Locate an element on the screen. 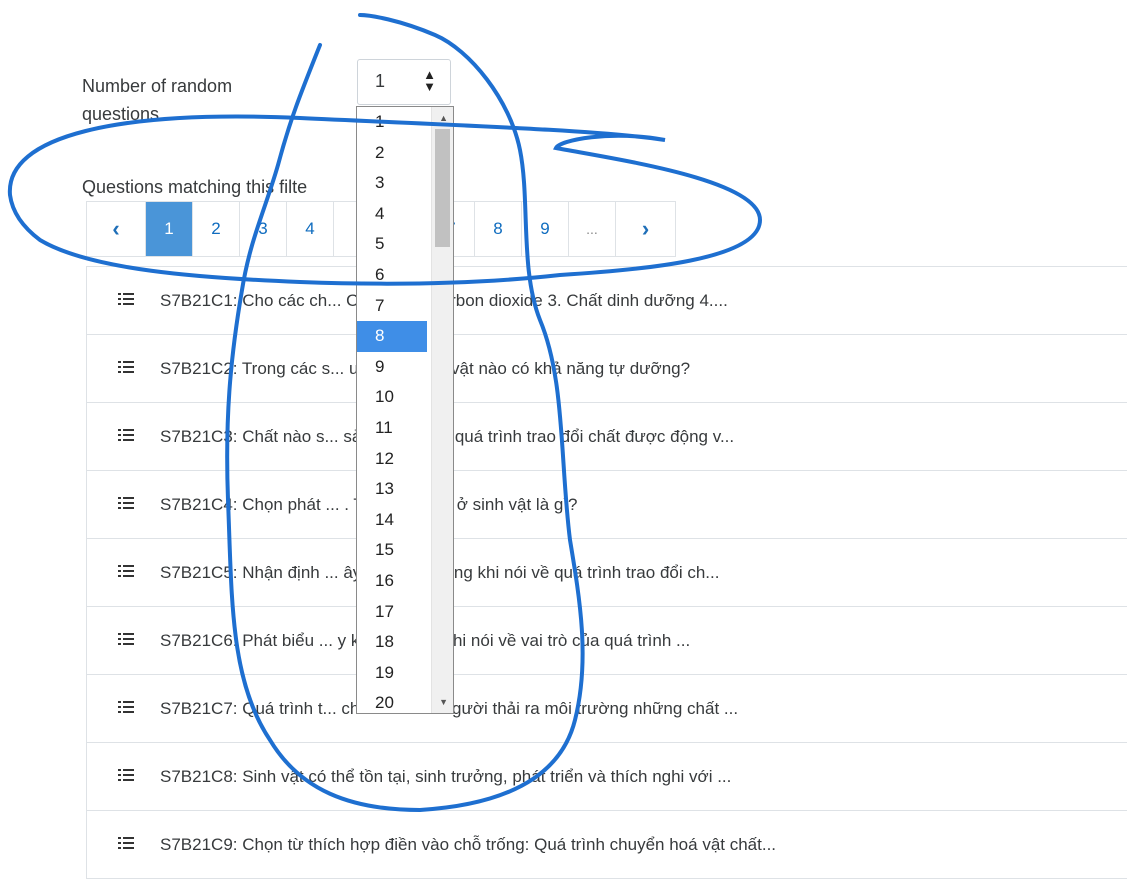 The width and height of the screenshot is (1127, 879). chevron-right-icon: › is located at coordinates (645, 229).